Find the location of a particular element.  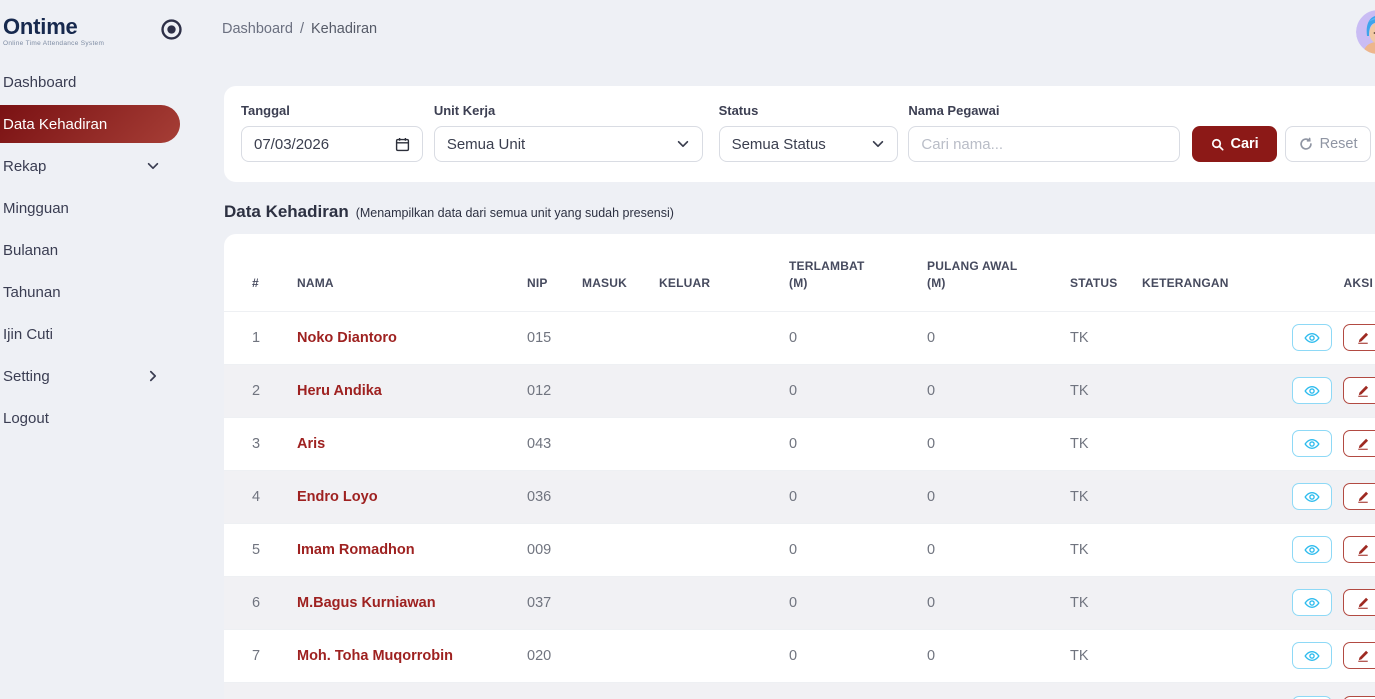

sidebar-item-ijin-cuti: Ijin Cuti is located at coordinates (111, 334).